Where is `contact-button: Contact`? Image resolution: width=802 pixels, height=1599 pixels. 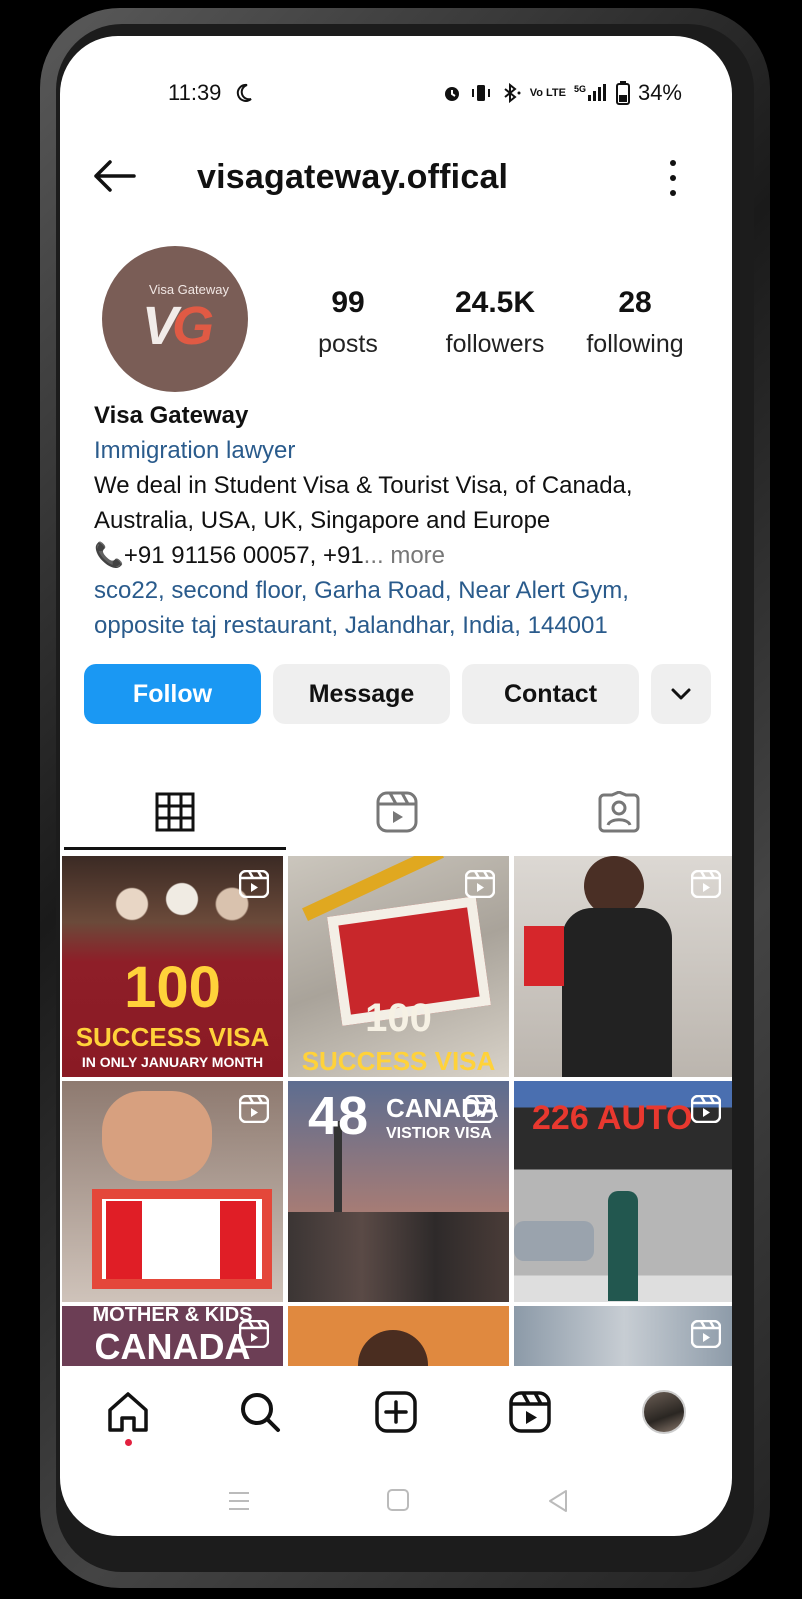 contact-button: Contact is located at coordinates (550, 694).